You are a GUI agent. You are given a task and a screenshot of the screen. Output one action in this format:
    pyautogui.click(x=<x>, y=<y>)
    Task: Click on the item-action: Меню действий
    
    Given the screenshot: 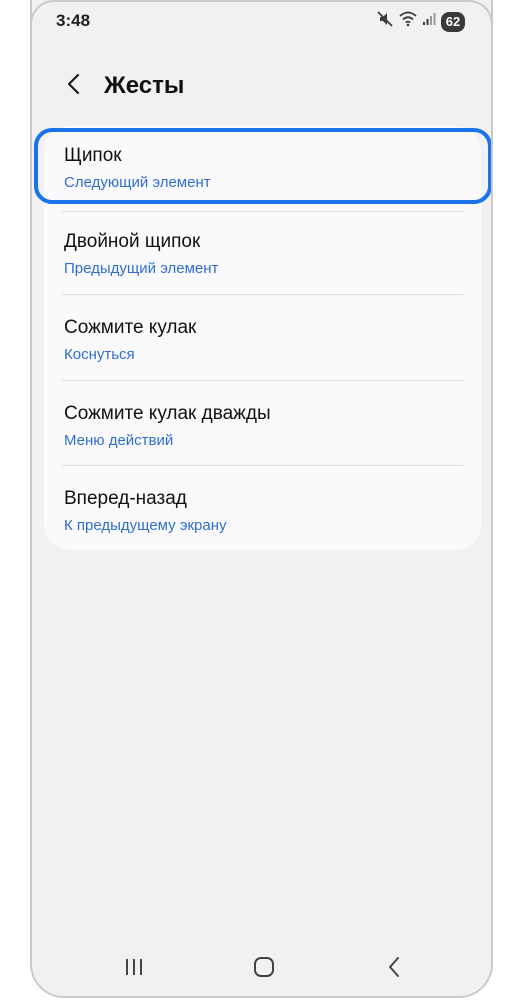 What is the action you would take?
    pyautogui.click(x=119, y=440)
    